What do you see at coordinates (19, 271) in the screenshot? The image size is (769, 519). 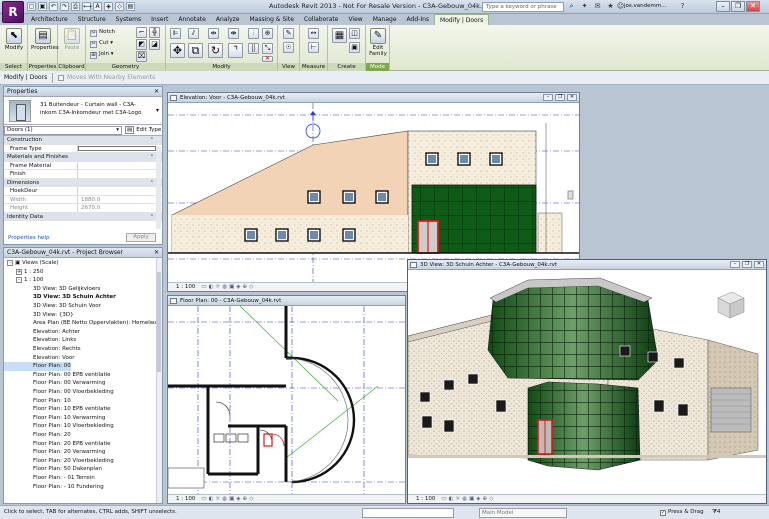 I see `expand-icon: +` at bounding box center [19, 271].